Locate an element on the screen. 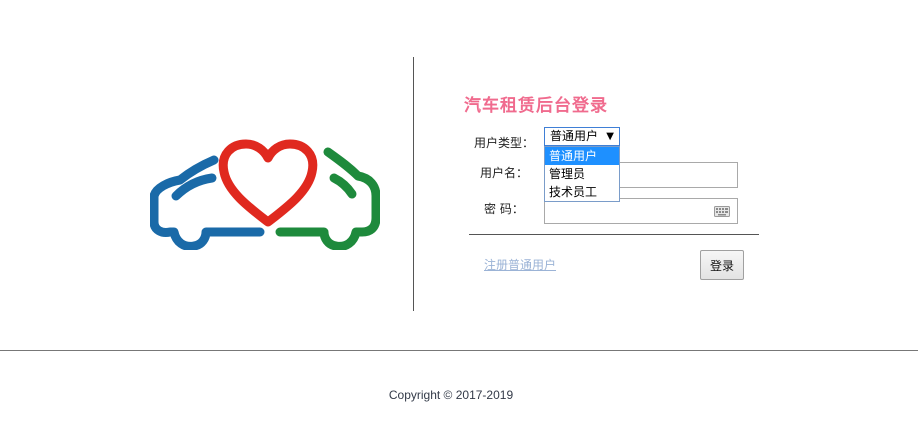  footer-divider is located at coordinates (459, 350).